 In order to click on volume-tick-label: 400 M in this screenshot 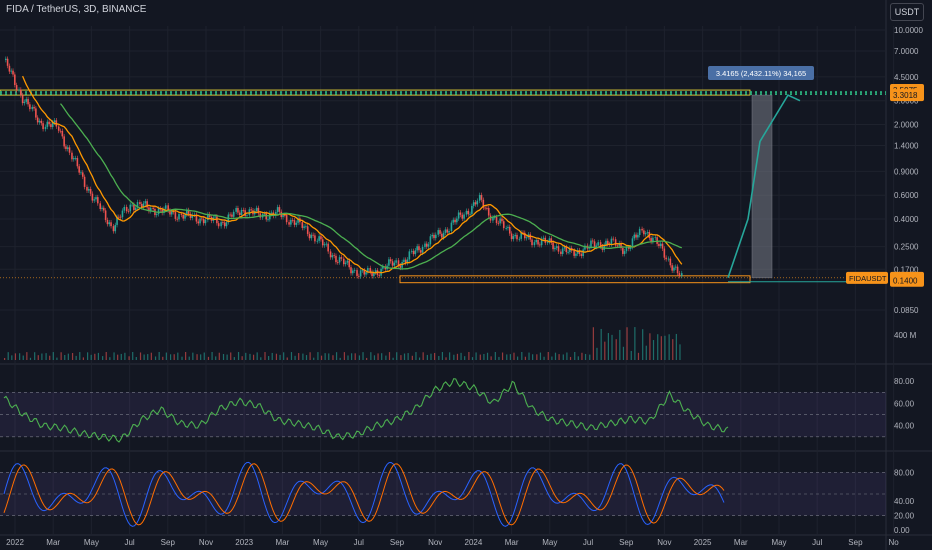, I will do `click(905, 335)`.